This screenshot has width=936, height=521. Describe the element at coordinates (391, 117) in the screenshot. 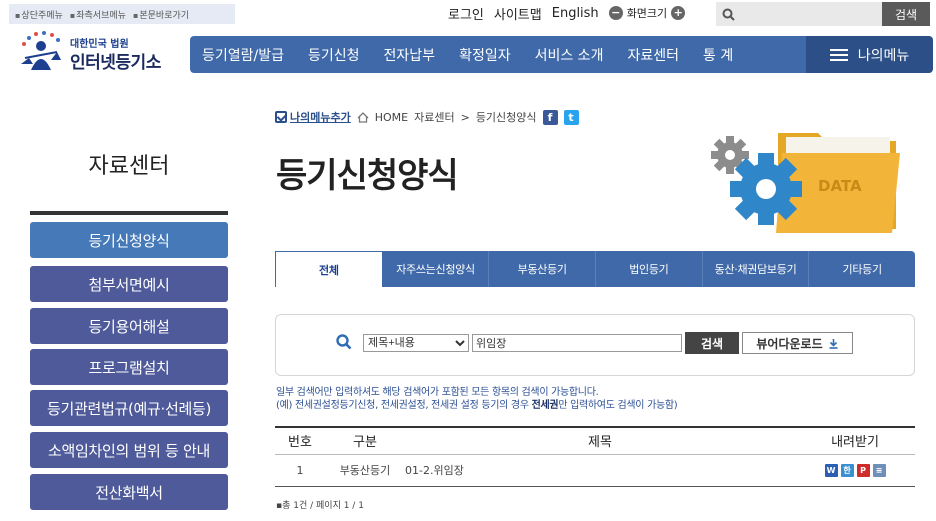

I see `breadcrumb-home: HOME` at that location.